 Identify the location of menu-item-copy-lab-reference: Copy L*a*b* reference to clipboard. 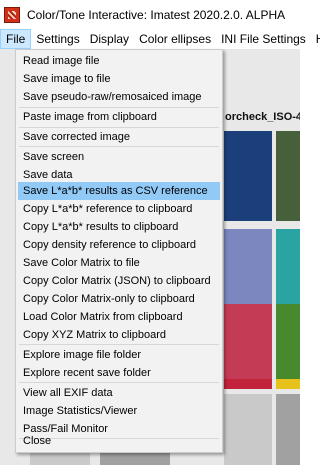
(119, 209).